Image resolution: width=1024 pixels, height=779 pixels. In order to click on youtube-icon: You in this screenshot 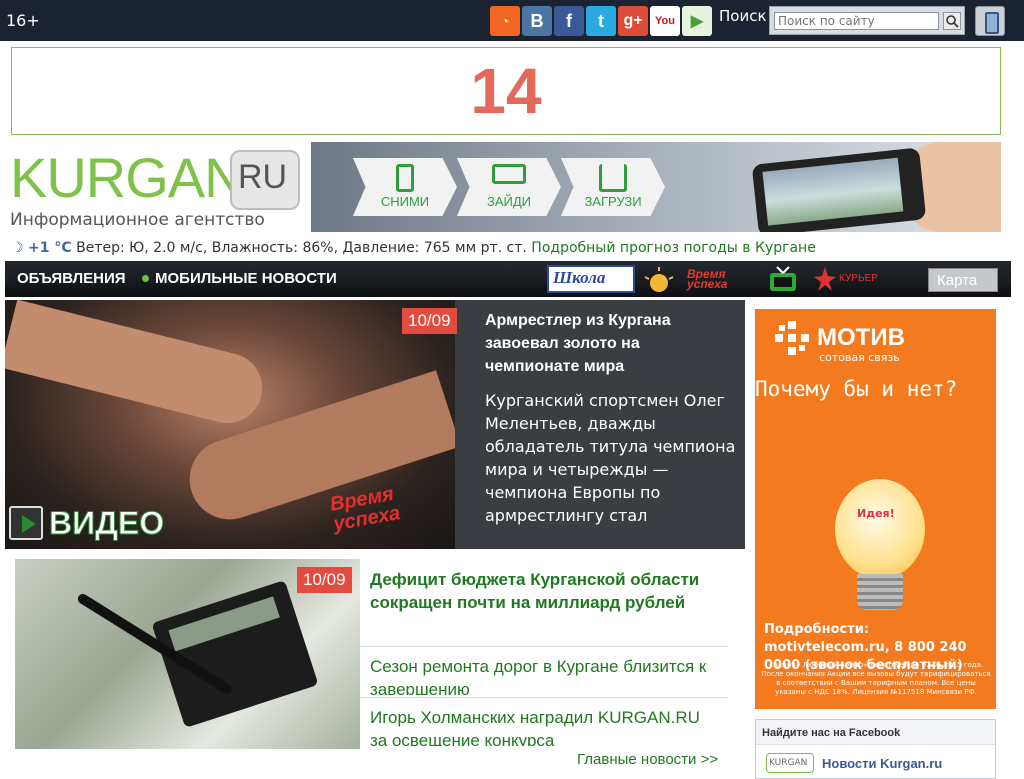, I will do `click(665, 21)`.